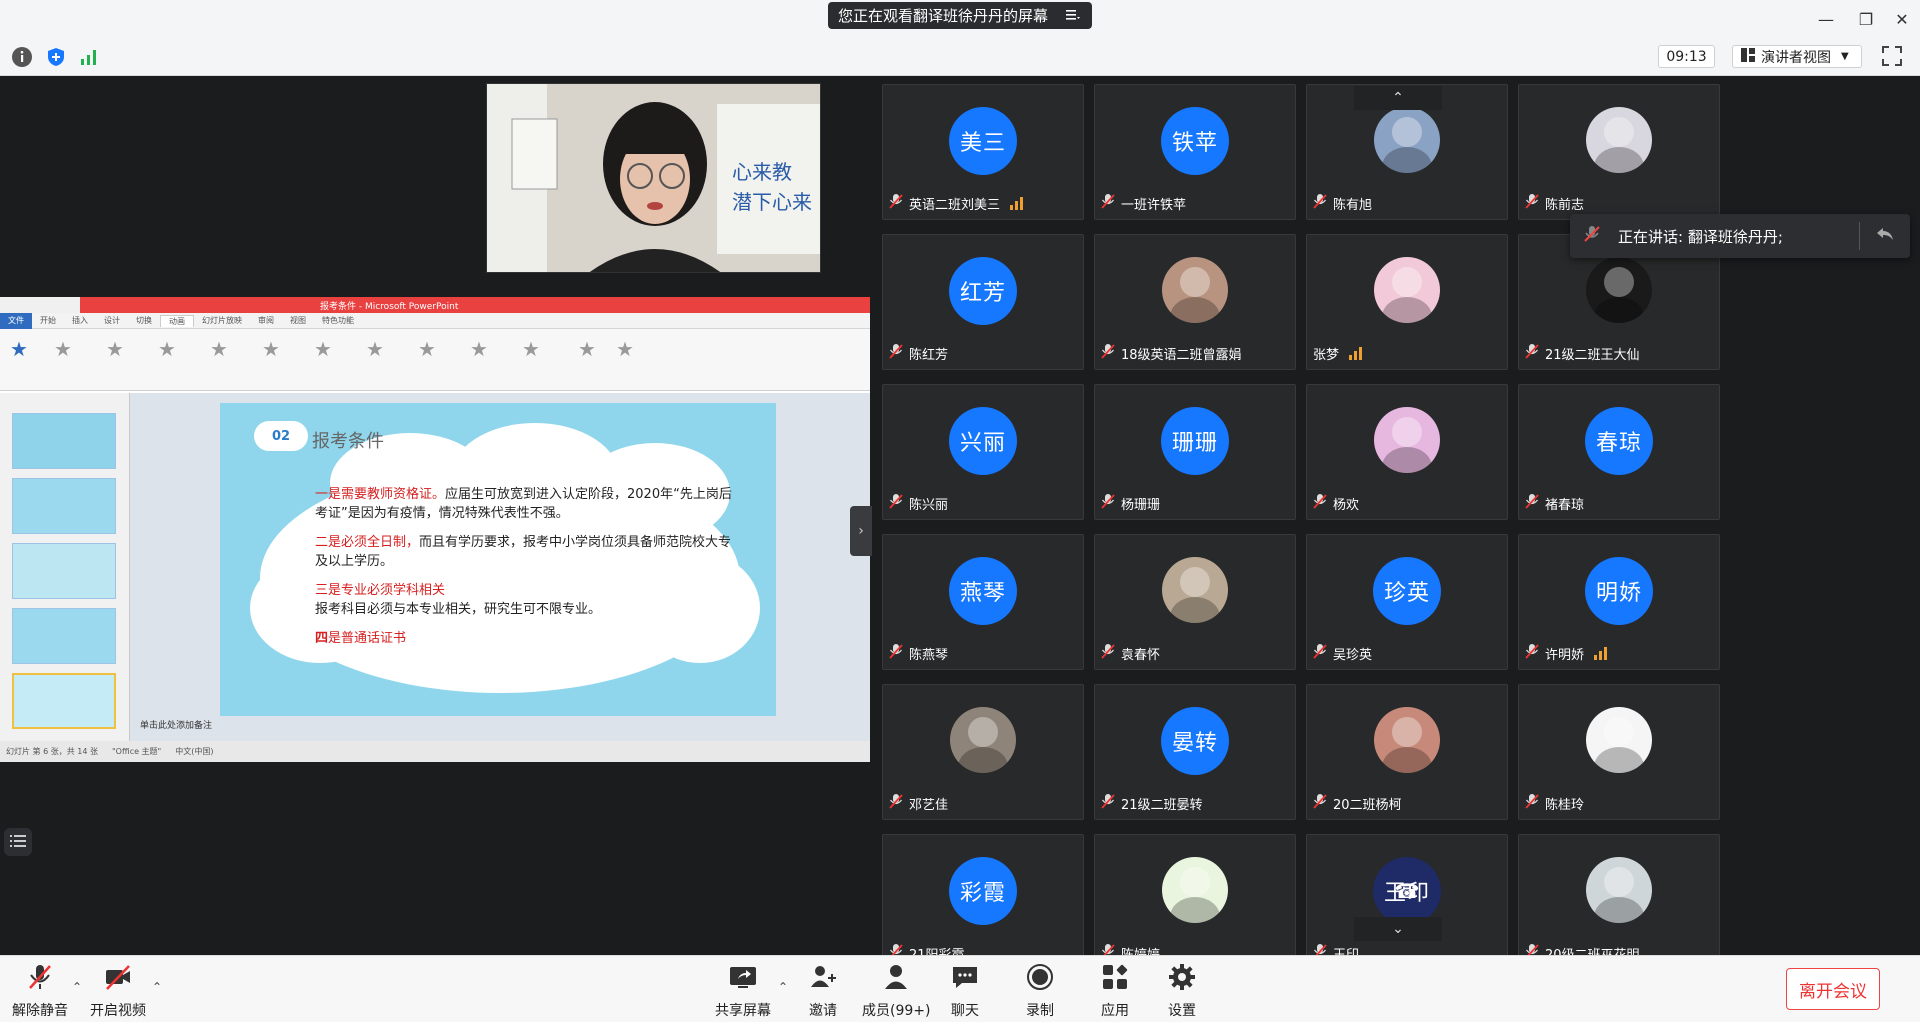 Image resolution: width=1920 pixels, height=1022 pixels. Describe the element at coordinates (983, 302) in the screenshot. I see `participant-tile: 红芳 陈红芳` at that location.